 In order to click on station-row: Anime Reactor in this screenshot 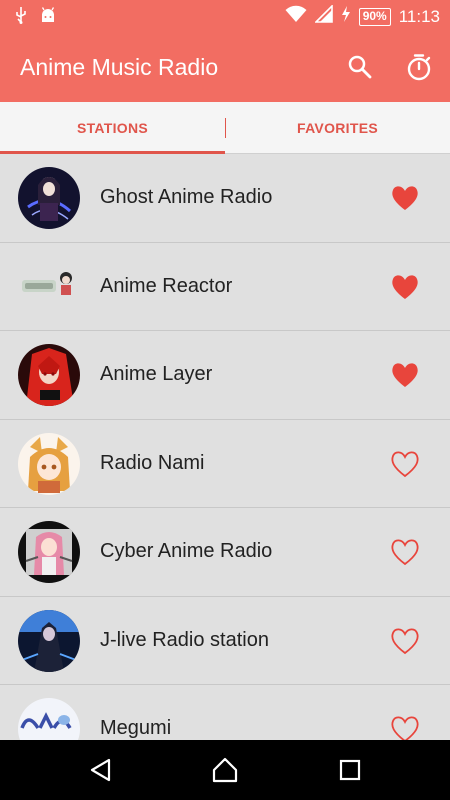, I will do `click(225, 286)`.